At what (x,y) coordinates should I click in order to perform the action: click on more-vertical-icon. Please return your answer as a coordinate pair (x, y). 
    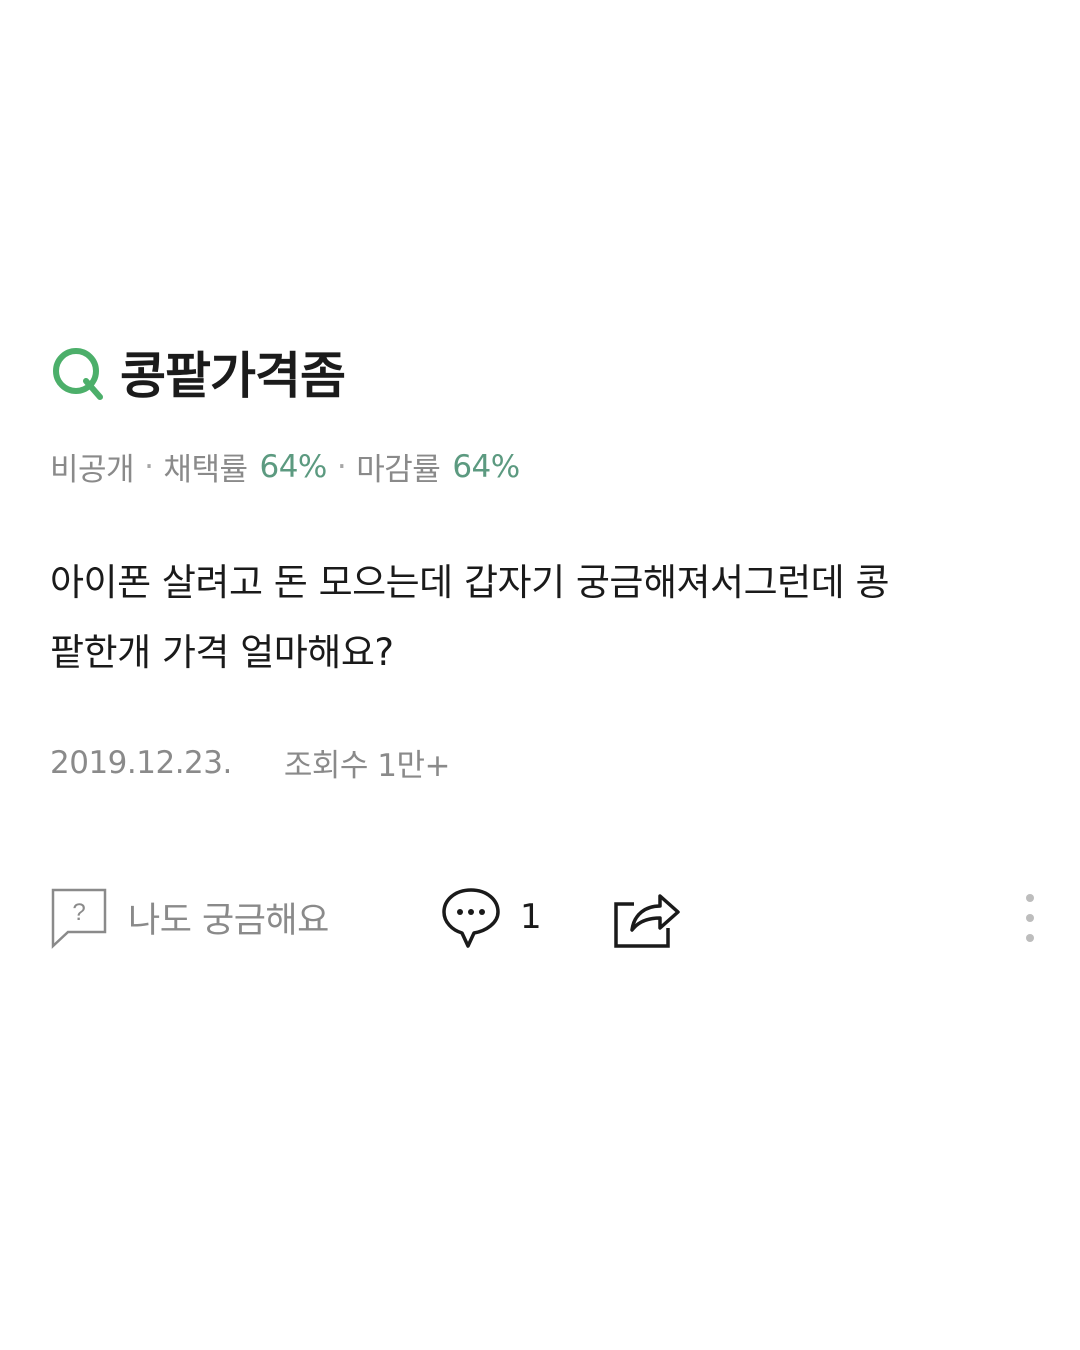
    Looking at the image, I should click on (1030, 918).